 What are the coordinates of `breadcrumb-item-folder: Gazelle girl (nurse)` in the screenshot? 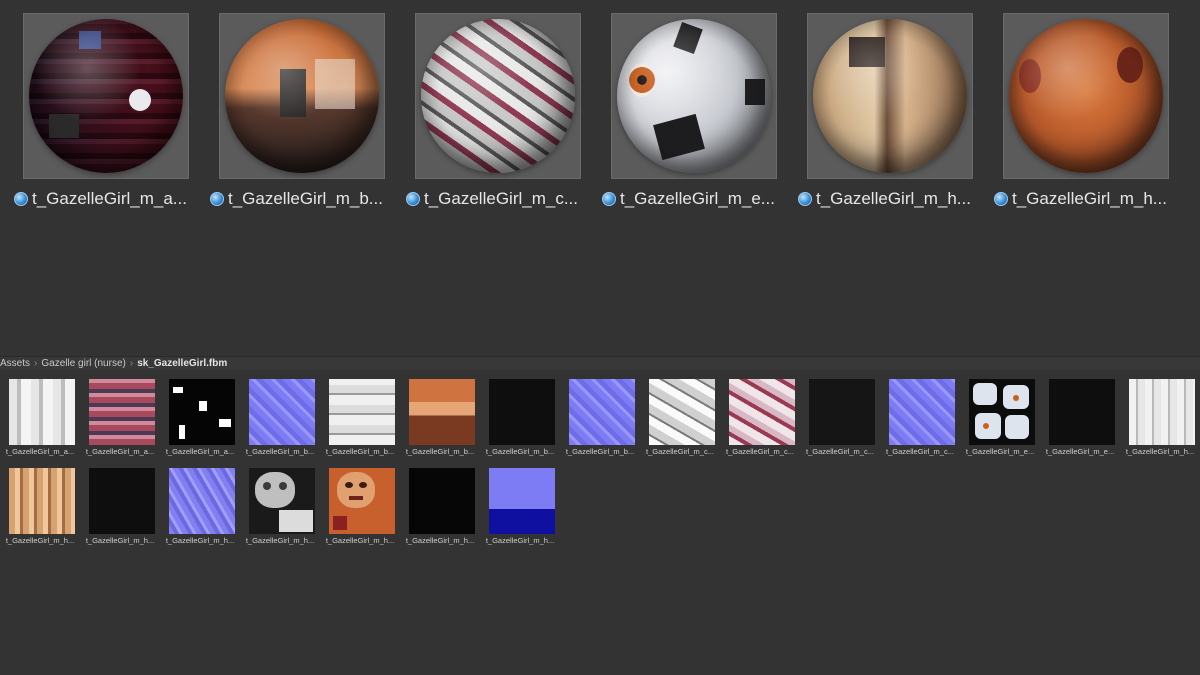 It's located at (83, 363).